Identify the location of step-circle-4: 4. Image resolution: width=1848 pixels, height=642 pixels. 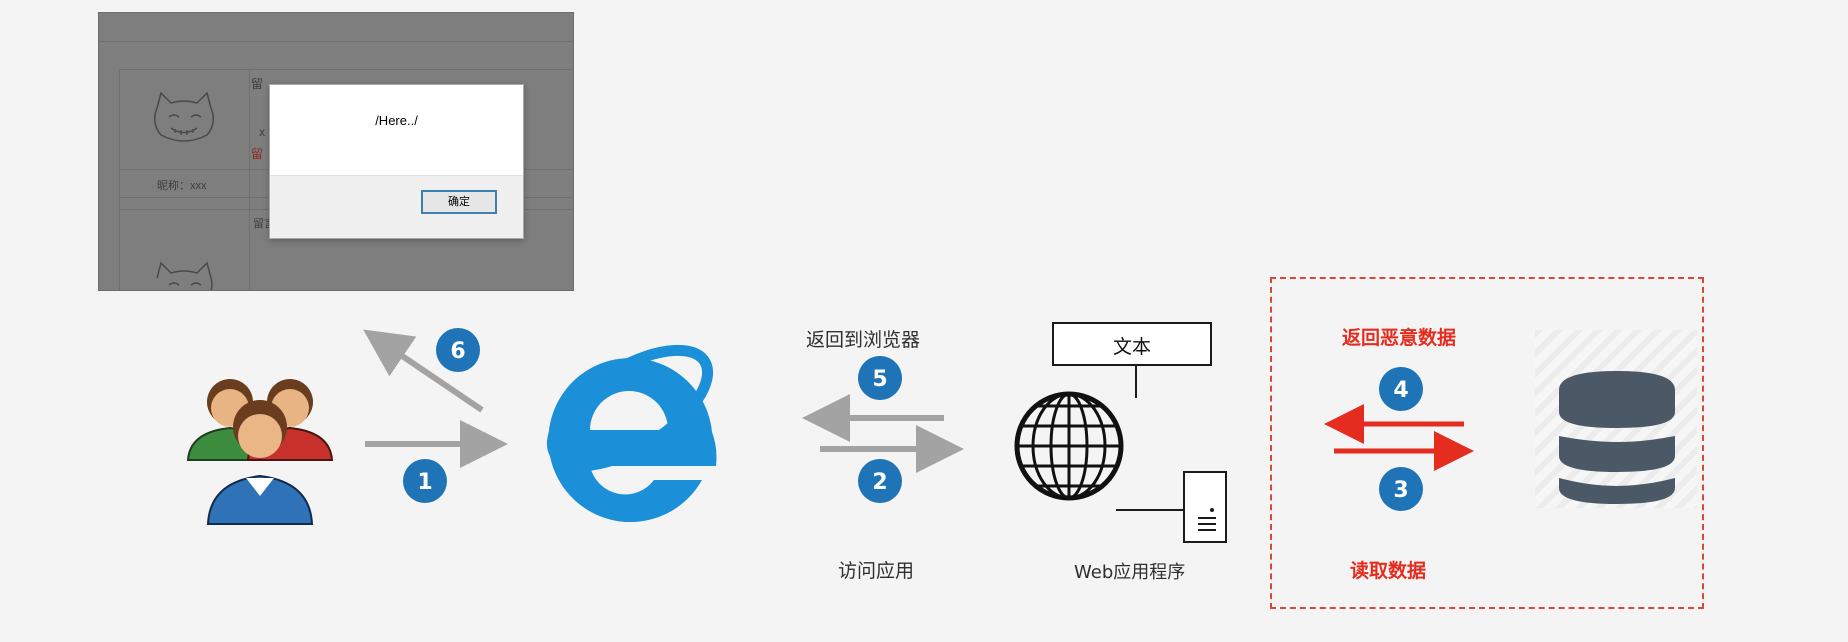
(1401, 389).